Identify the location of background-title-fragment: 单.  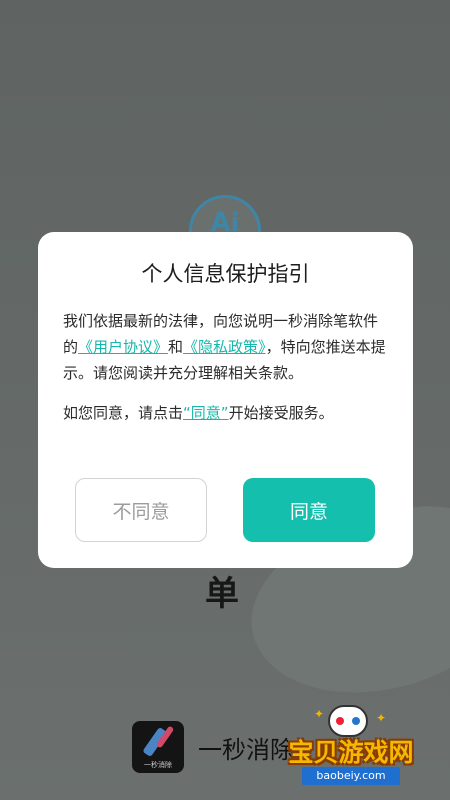
(222, 594).